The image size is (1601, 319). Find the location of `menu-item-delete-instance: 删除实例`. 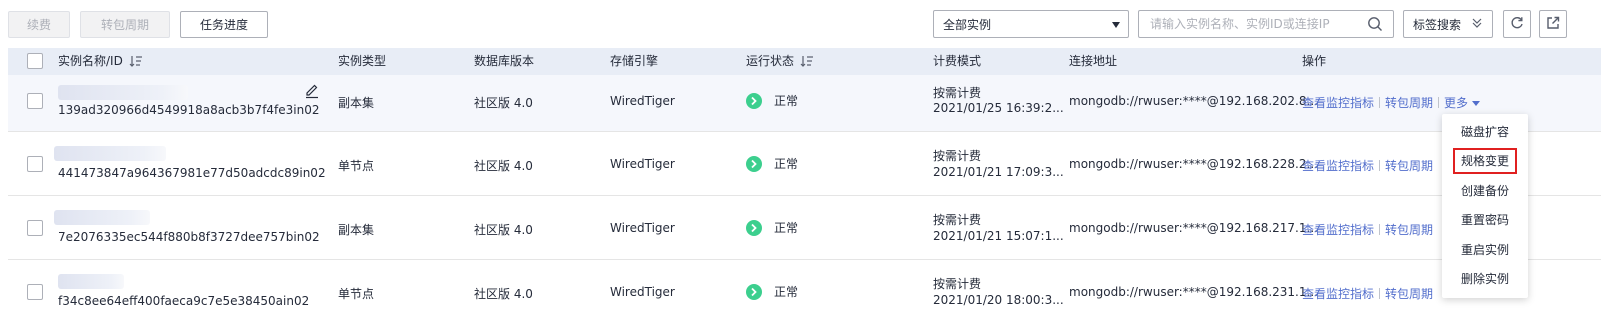

menu-item-delete-instance: 删除实例 is located at coordinates (1485, 279).